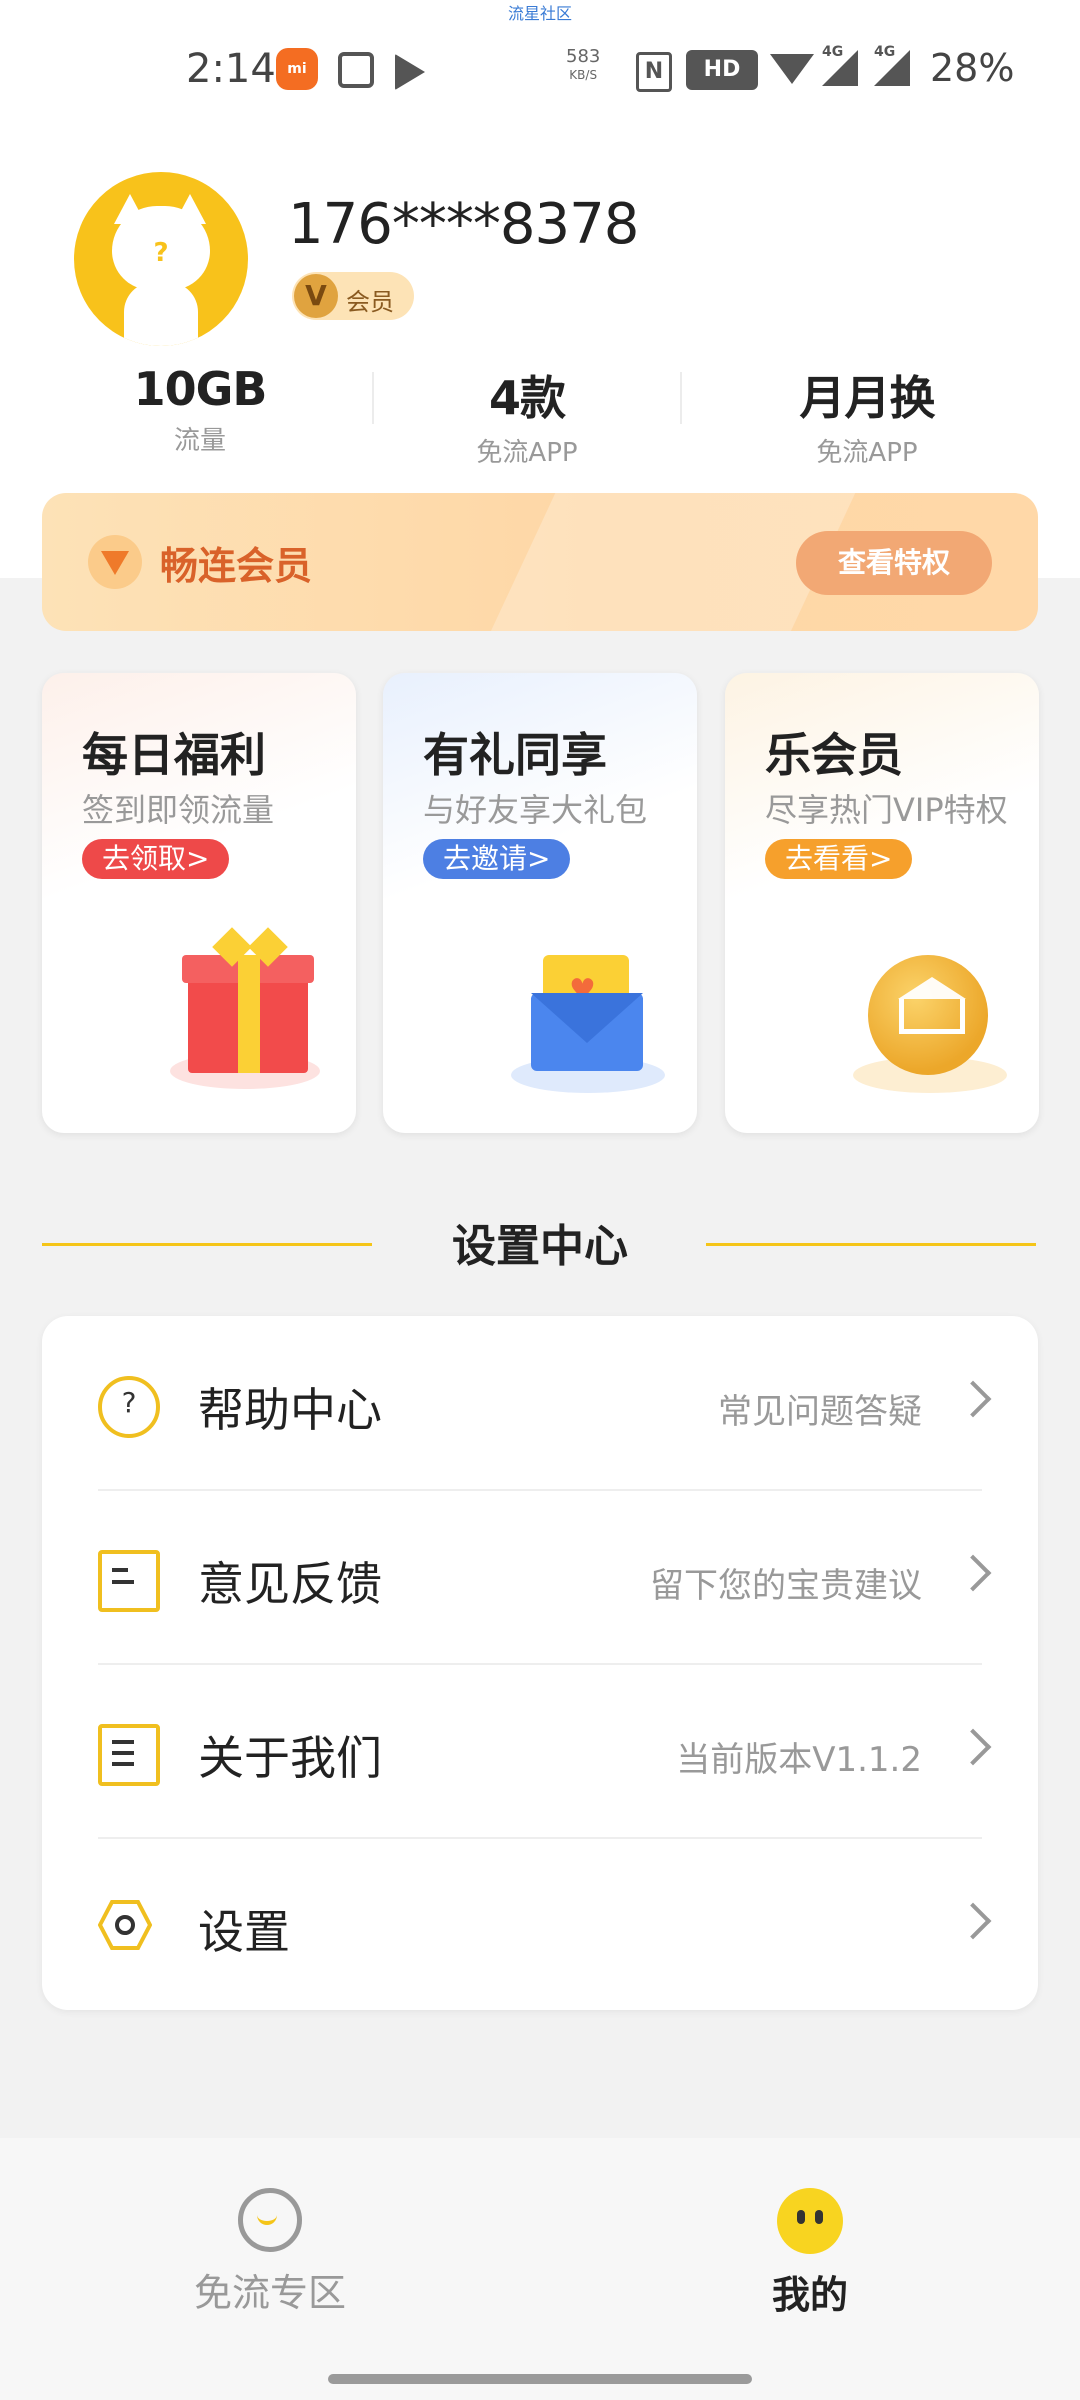 The height and width of the screenshot is (2400, 1080). I want to click on stat-traffic: 10GB 流量, so click(200, 409).